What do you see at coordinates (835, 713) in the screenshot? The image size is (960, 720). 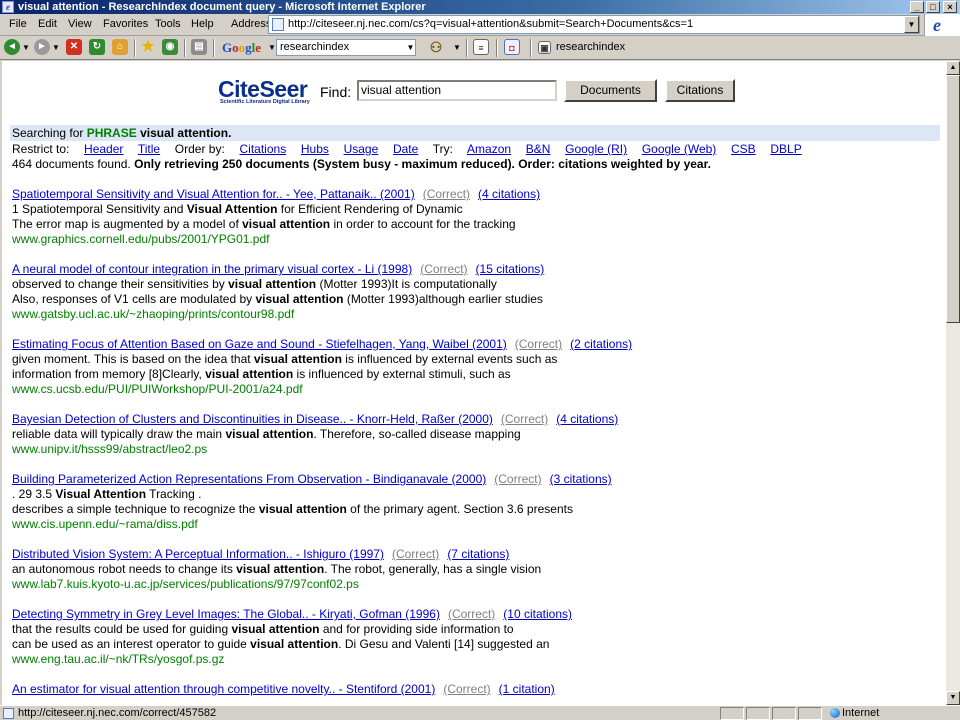 I see `internet-zone-icon` at bounding box center [835, 713].